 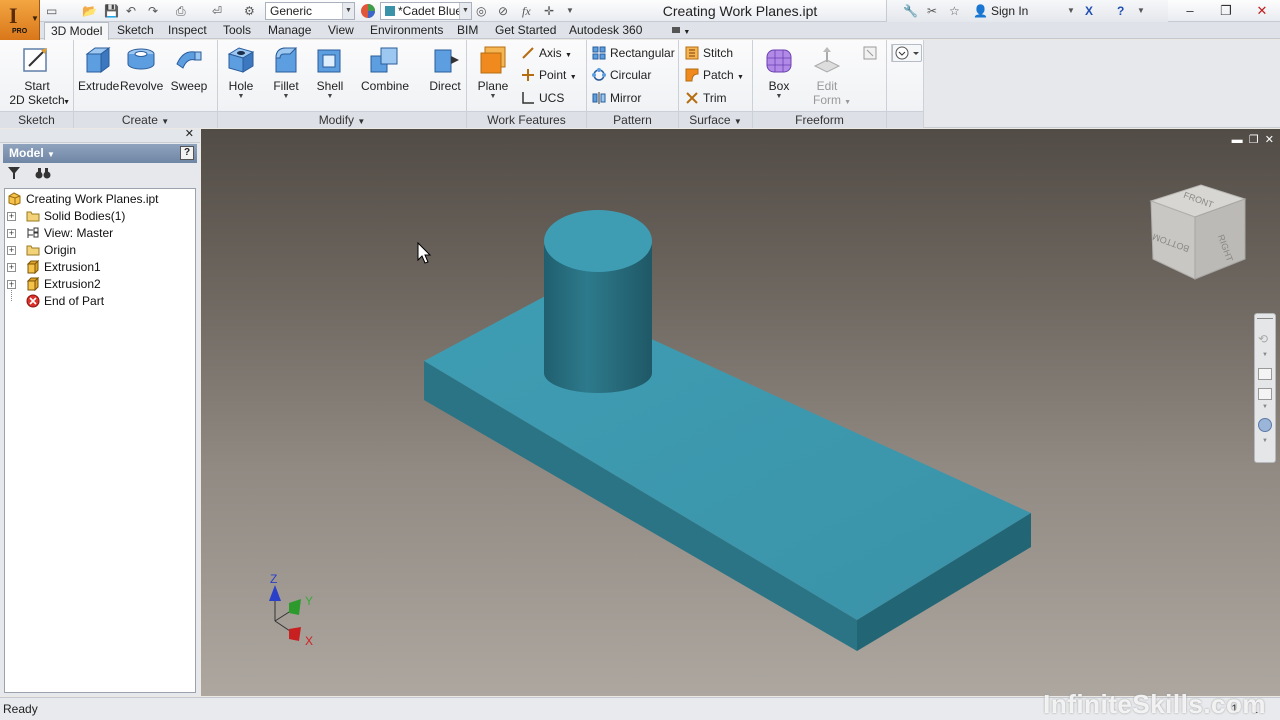 What do you see at coordinates (406, 30) in the screenshot?
I see `tab-environments: Environments` at bounding box center [406, 30].